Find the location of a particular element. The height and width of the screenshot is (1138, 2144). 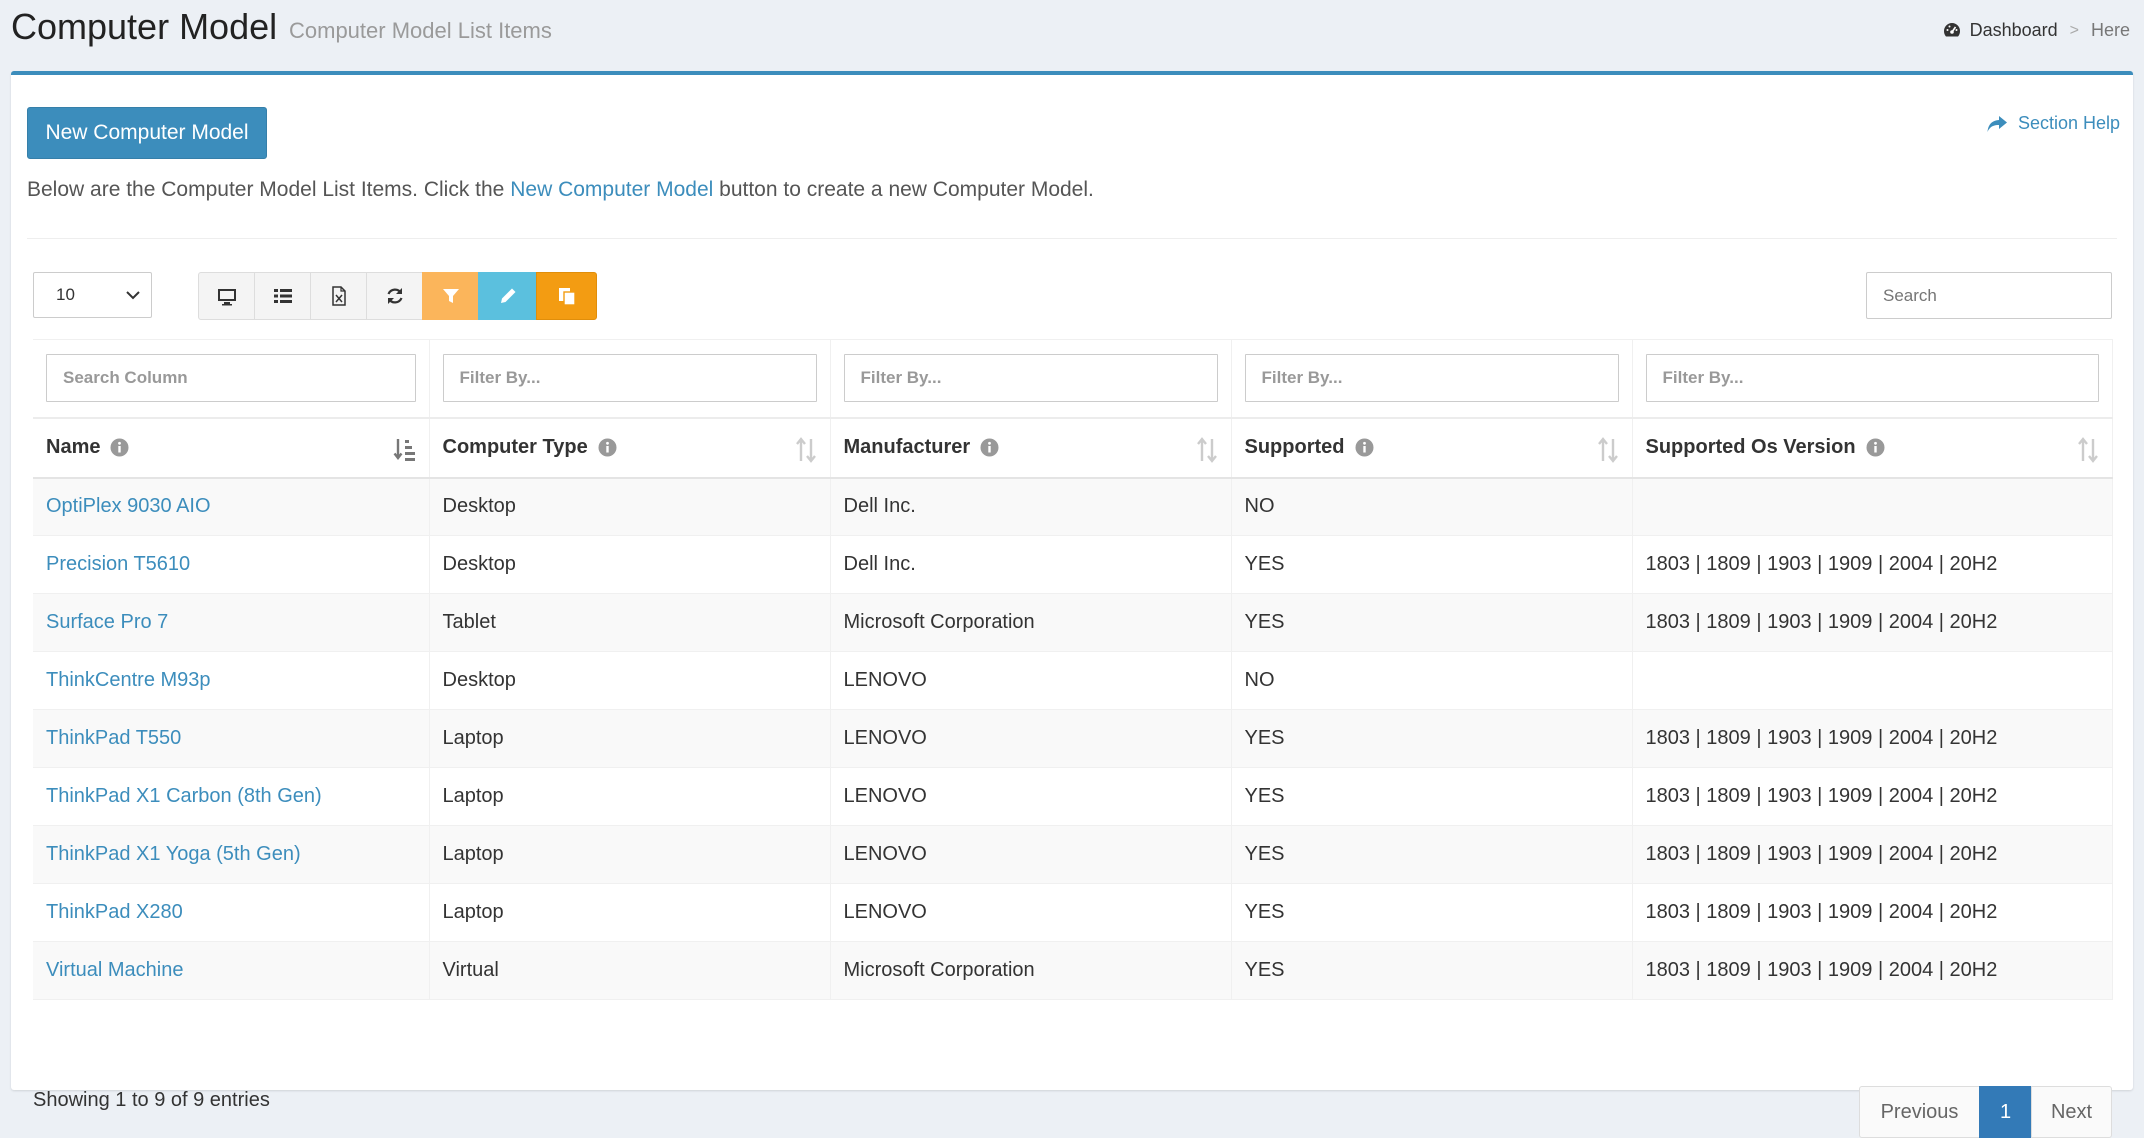

filter-supported-input is located at coordinates (1431, 378).